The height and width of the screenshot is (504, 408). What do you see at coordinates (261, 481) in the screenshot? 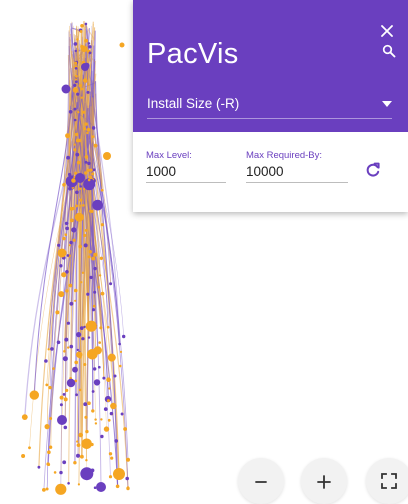
I see `zoom-out-button` at bounding box center [261, 481].